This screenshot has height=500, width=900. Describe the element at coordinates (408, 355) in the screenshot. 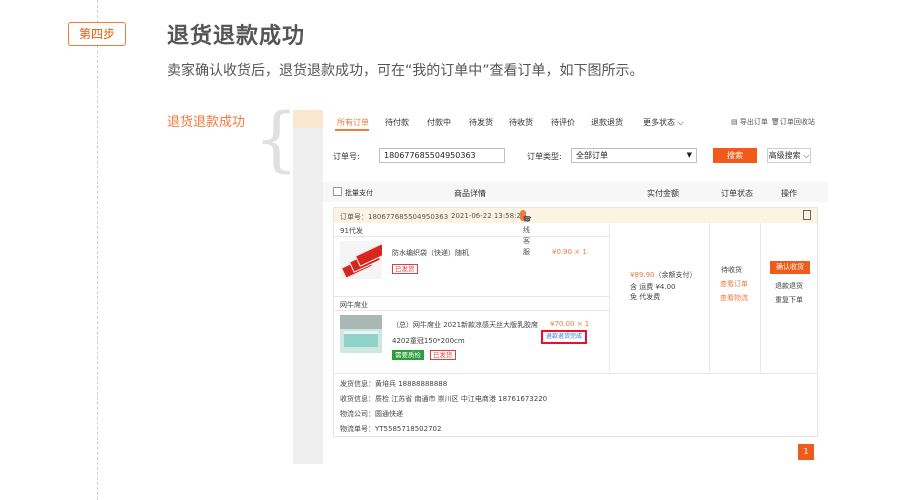

I see `inspection-tag: 需要质检` at that location.